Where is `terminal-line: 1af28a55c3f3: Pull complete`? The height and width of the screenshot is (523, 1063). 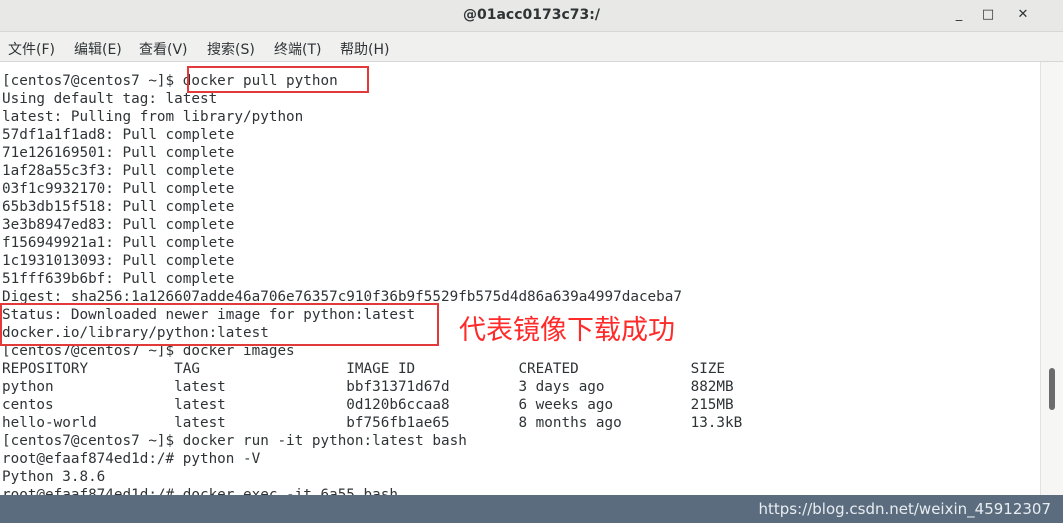
terminal-line: 1af28a55c3f3: Pull complete is located at coordinates (118, 171).